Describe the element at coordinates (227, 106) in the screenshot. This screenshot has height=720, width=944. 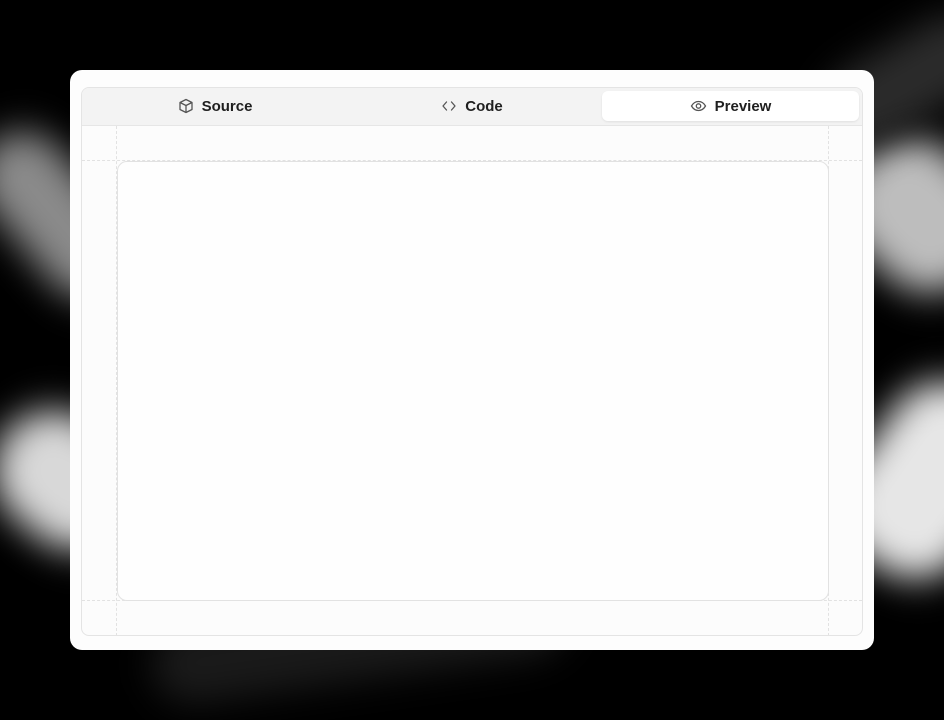
I see `tab-source-label: Source` at that location.